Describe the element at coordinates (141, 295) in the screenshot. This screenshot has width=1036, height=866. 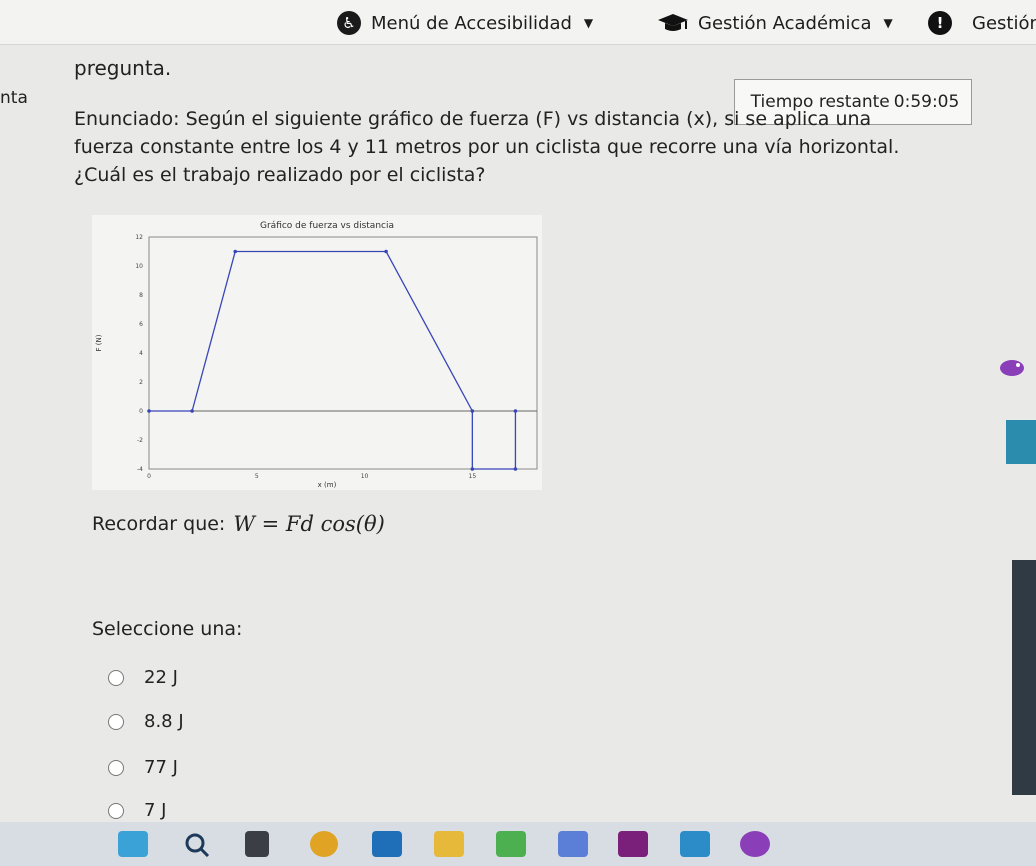
I see `y-tick-label: 8` at that location.